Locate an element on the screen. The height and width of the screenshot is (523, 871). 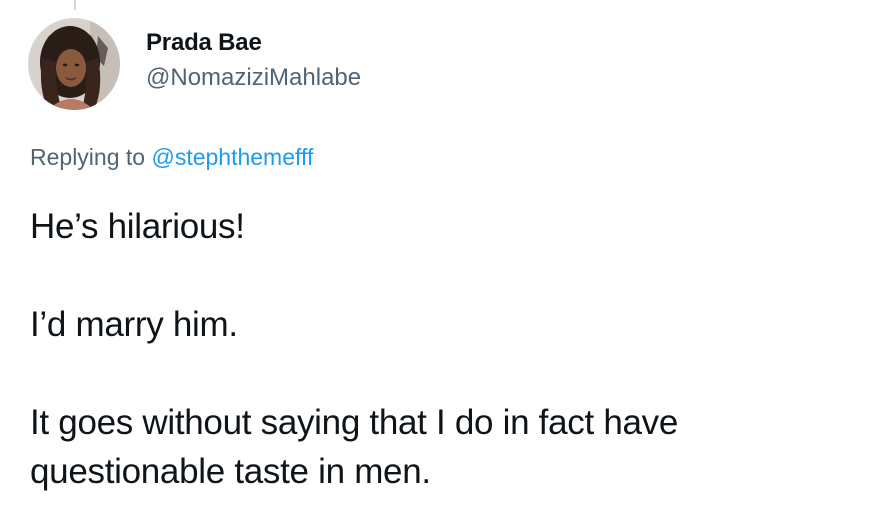
tweet-header: Prada Bae @NomaziziMahlabe is located at coordinates (194, 64).